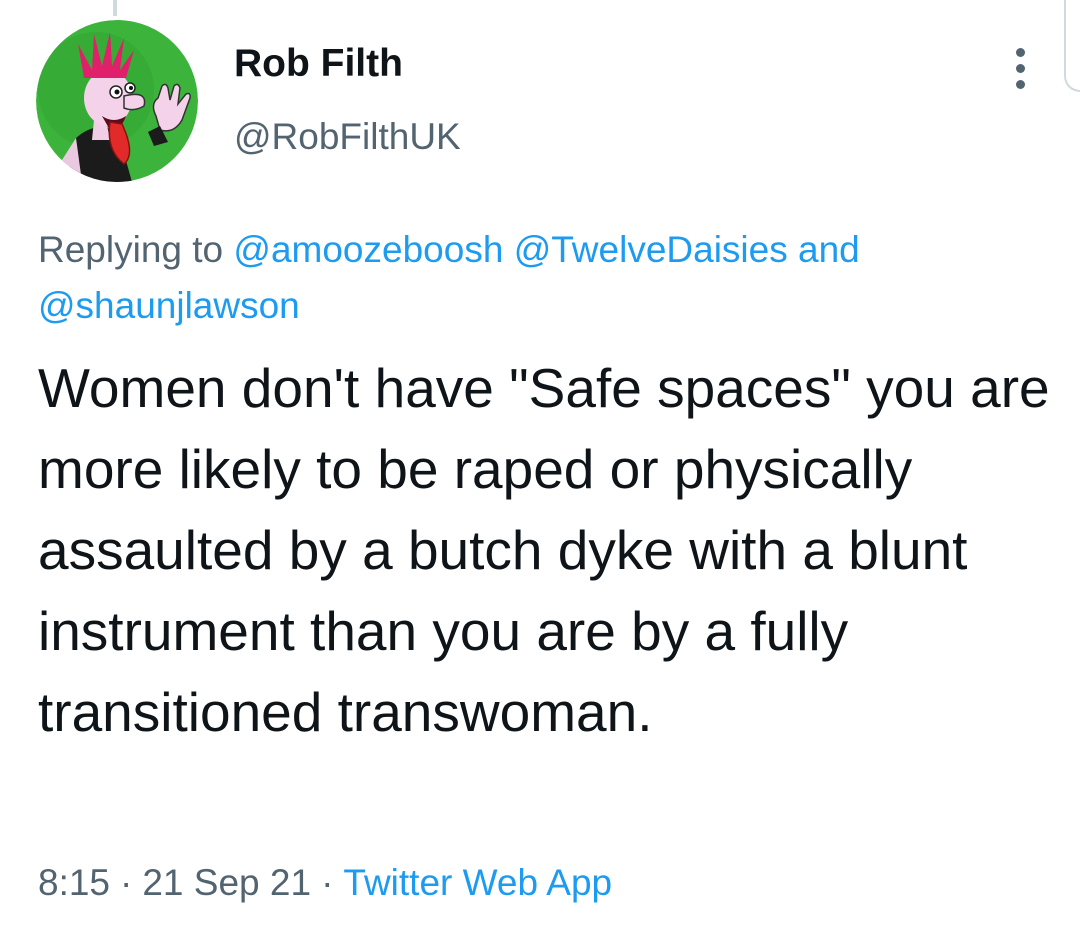 The image size is (1080, 938). What do you see at coordinates (477, 882) in the screenshot?
I see `tweet-source-link: Twitter Web App` at bounding box center [477, 882].